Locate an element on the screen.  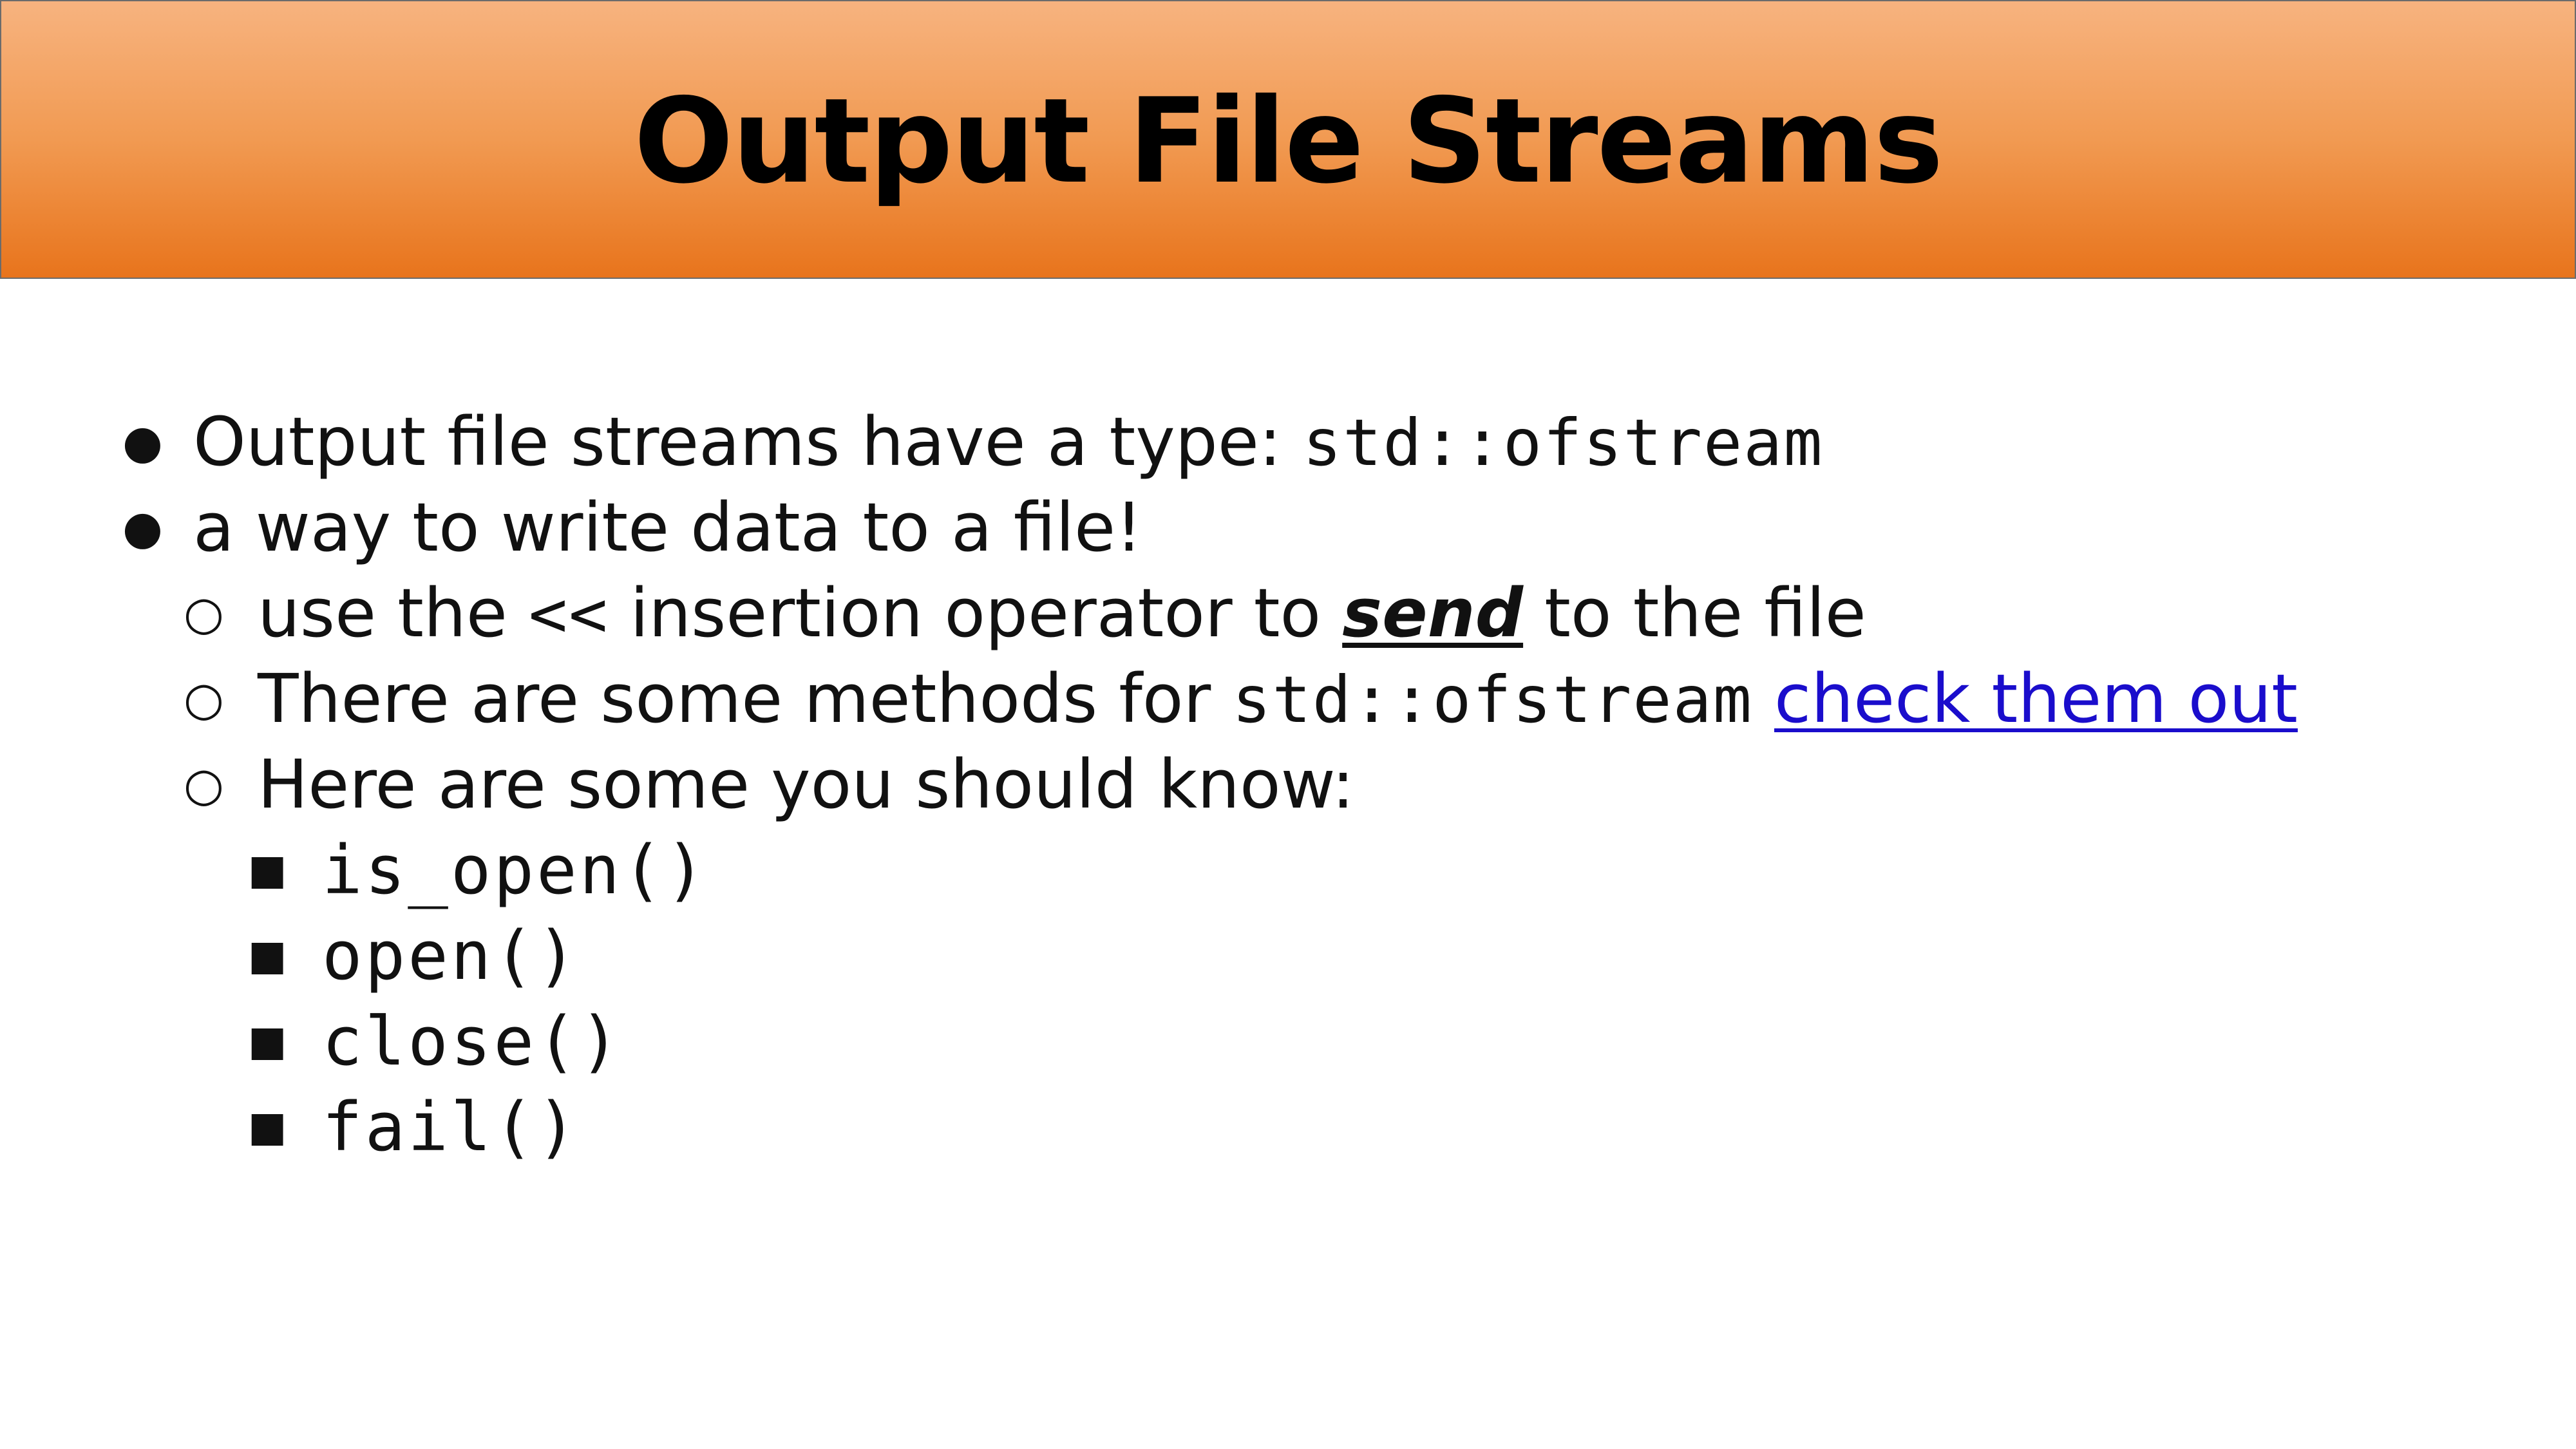
method-item-is-open: is_open() is located at coordinates (515, 870).